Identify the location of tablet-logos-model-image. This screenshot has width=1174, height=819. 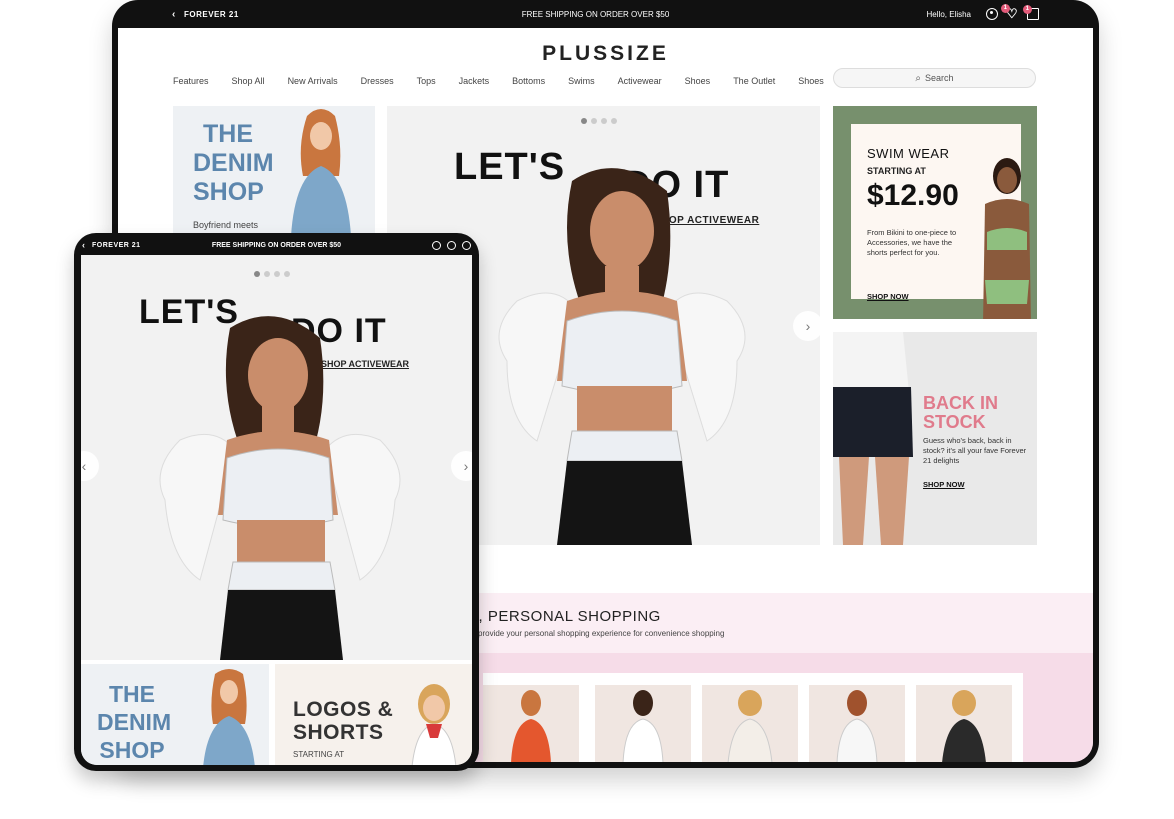
(434, 724).